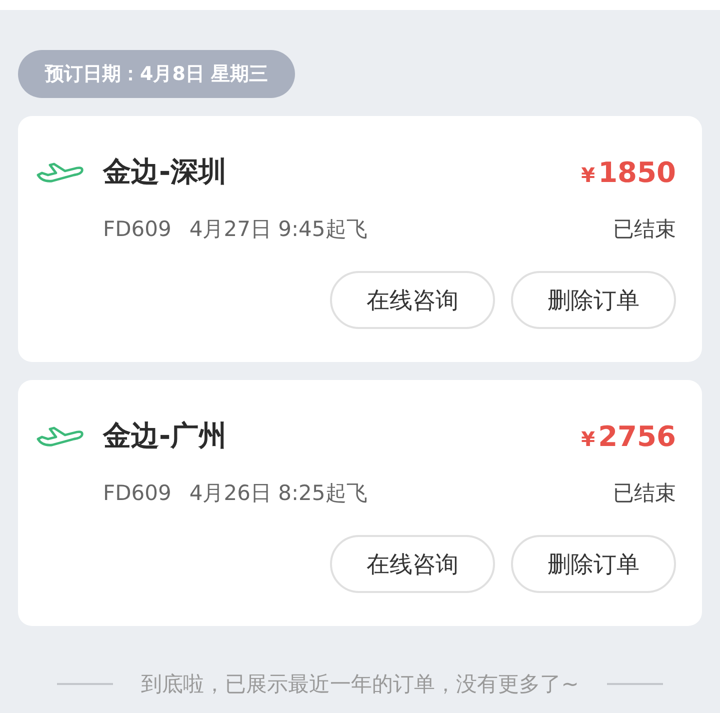  What do you see at coordinates (157, 74) in the screenshot?
I see `booking-date-badge: 预订日期：4月8日 星期三` at bounding box center [157, 74].